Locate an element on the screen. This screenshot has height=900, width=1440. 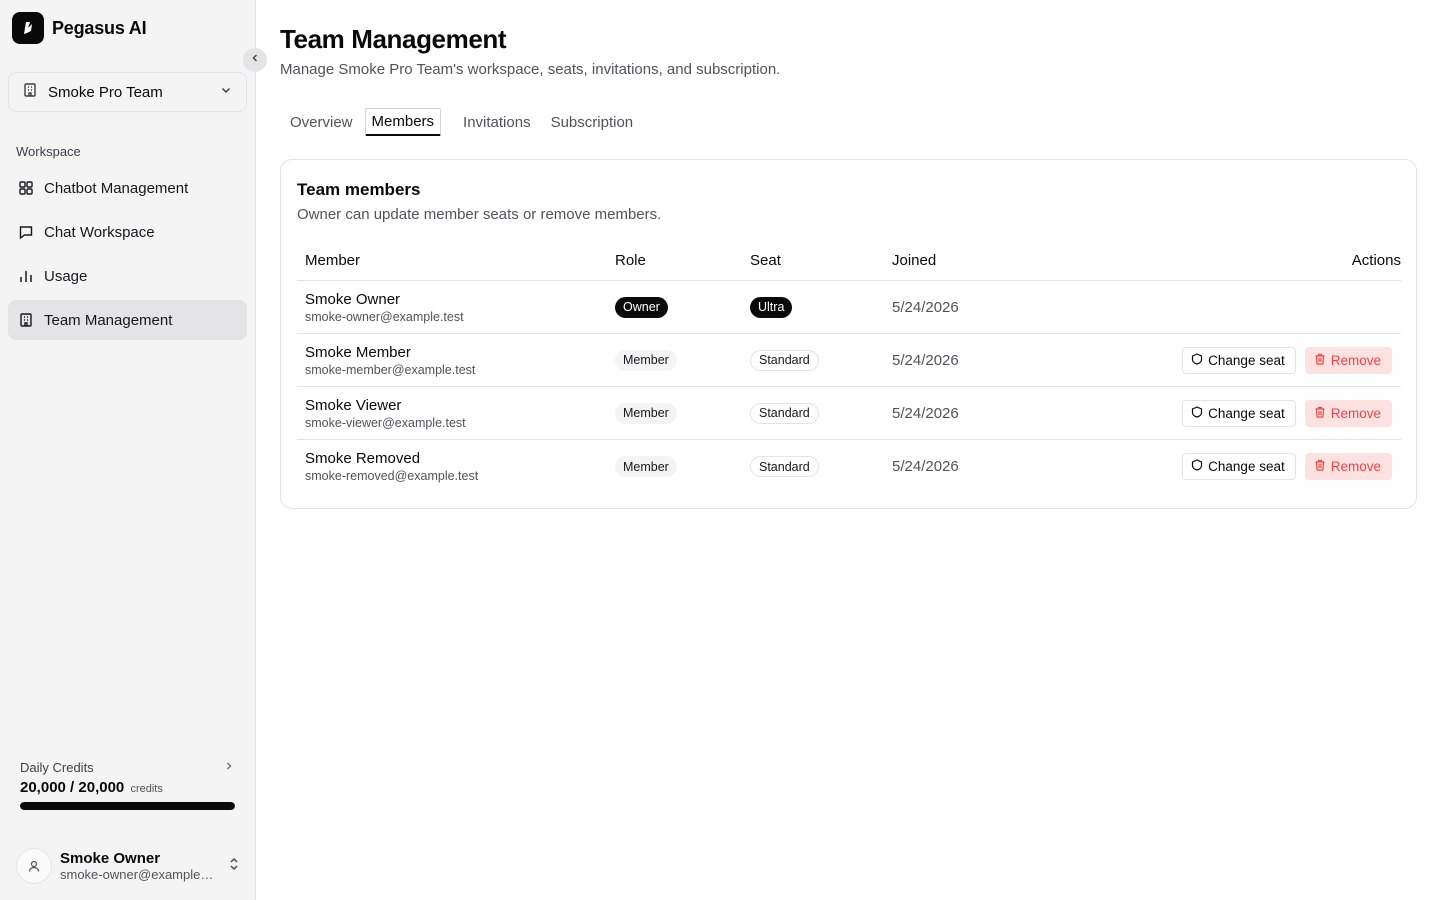
chevron-left-icon is located at coordinates (255, 60).